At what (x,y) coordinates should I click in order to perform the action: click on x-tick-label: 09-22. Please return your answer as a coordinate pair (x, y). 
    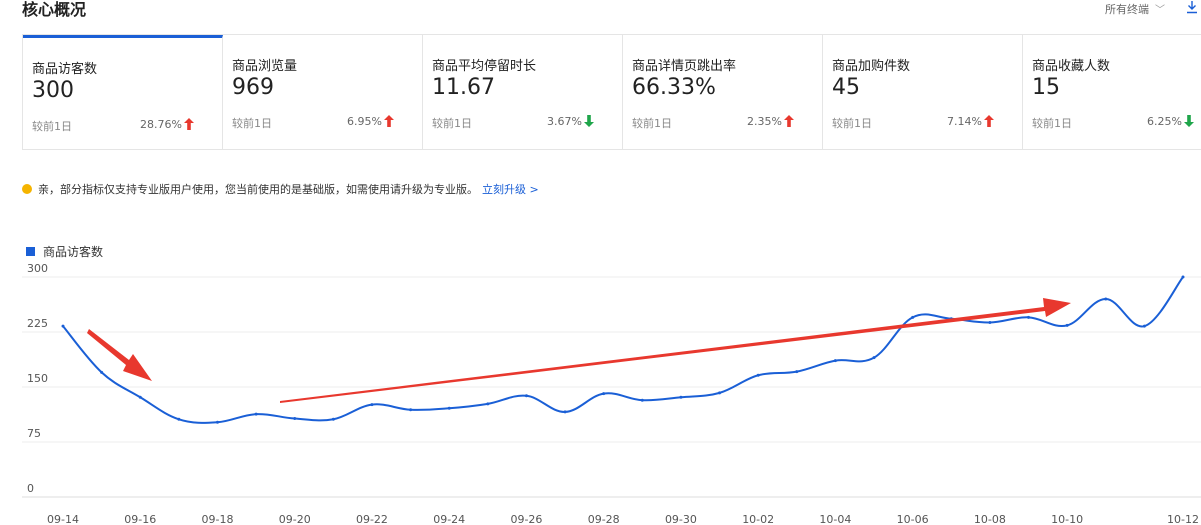
    Looking at the image, I should click on (372, 519).